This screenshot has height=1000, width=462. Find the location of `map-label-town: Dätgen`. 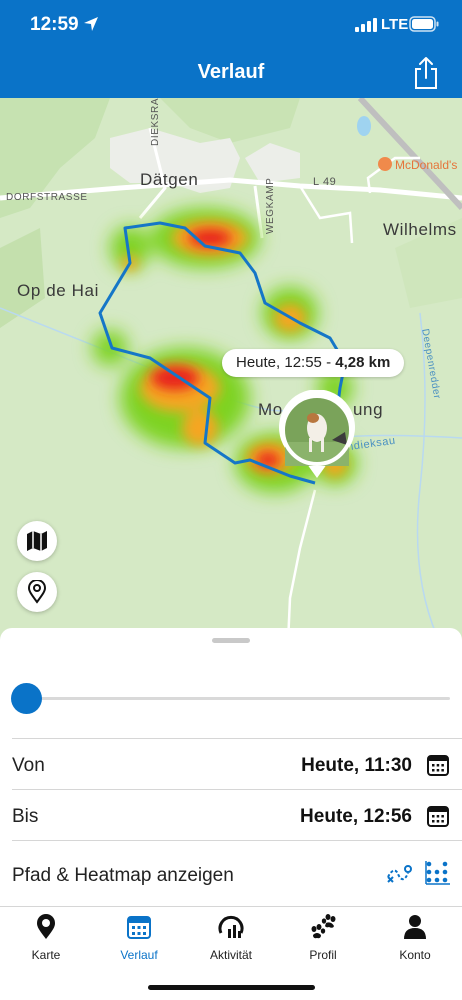

map-label-town: Dätgen is located at coordinates (169, 179).